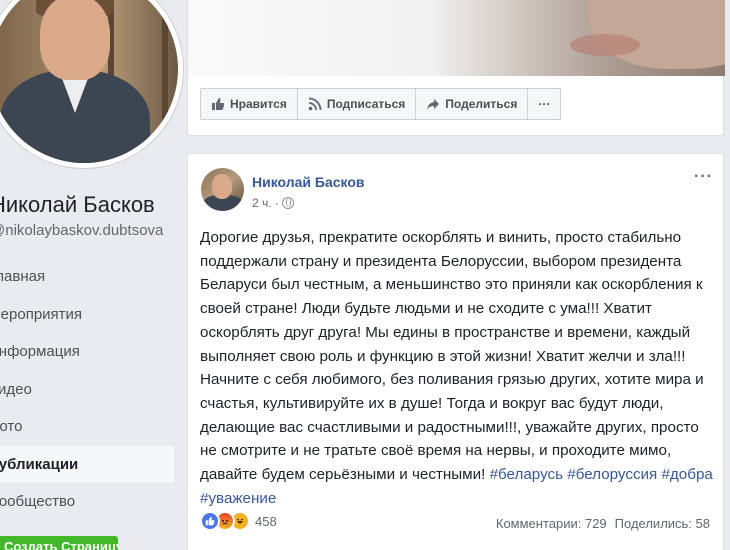  I want to click on profile-picture, so click(91, 84).